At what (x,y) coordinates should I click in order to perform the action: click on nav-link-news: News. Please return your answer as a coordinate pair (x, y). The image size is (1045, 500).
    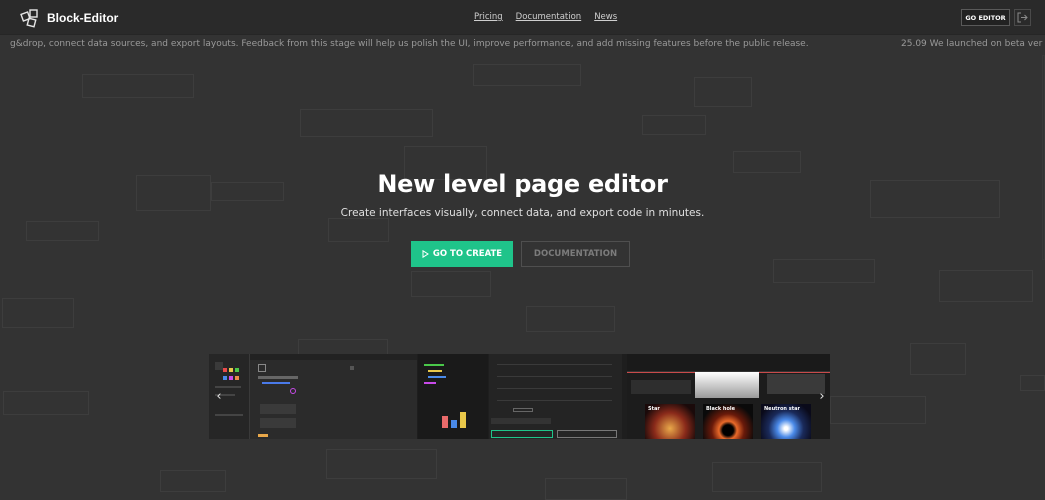
    Looking at the image, I should click on (605, 17).